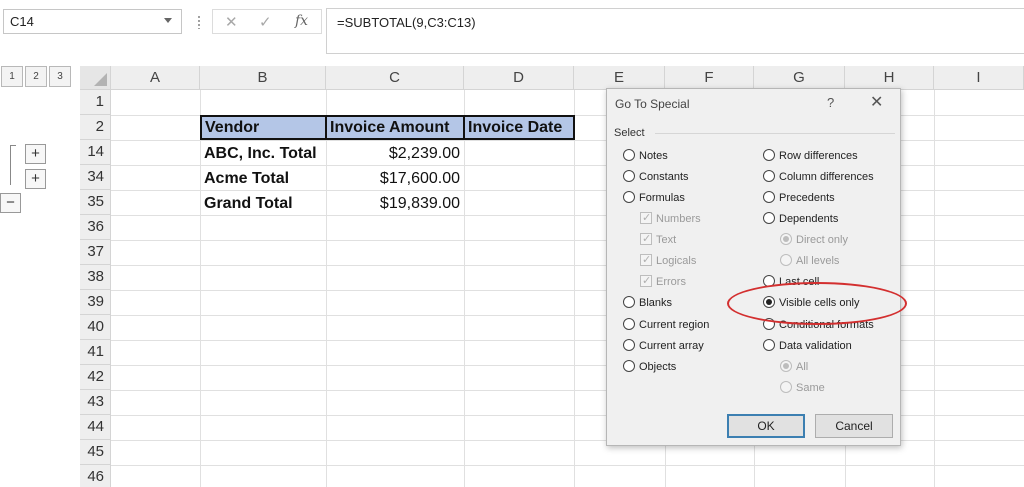 The width and height of the screenshot is (1024, 487). I want to click on option-objects: Objects, so click(649, 367).